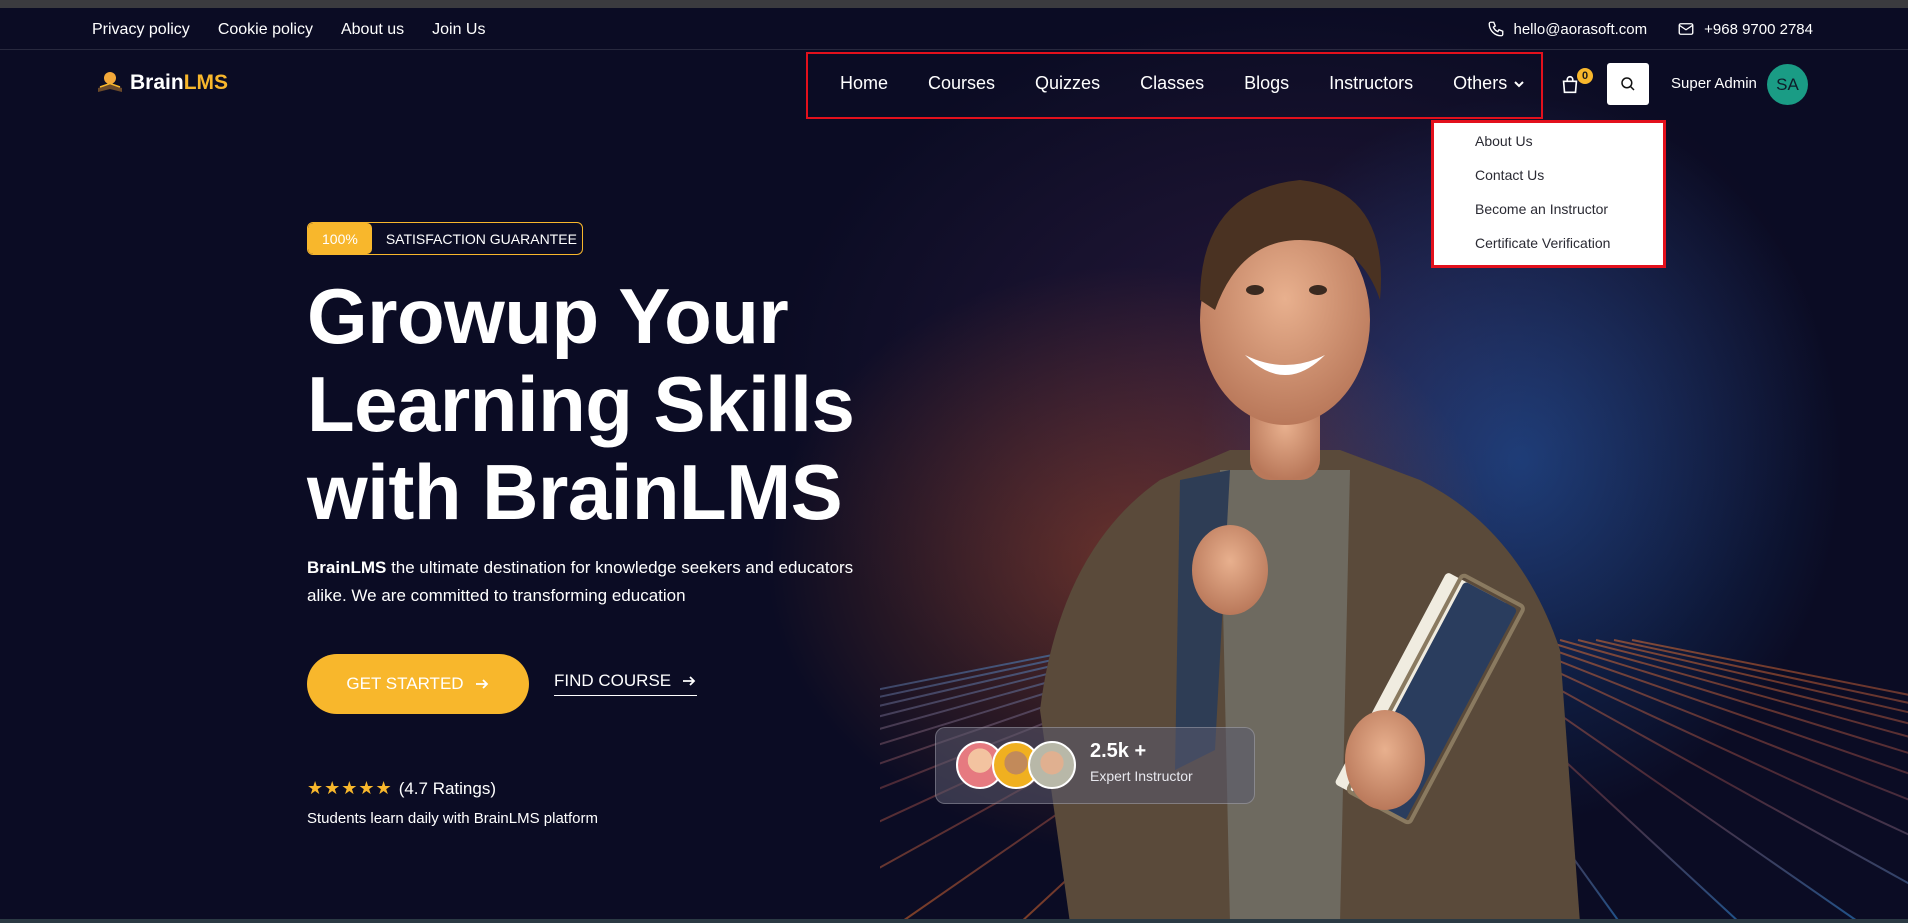 This screenshot has height=923, width=1908. I want to click on find-course-button: FIND COURSE, so click(626, 683).